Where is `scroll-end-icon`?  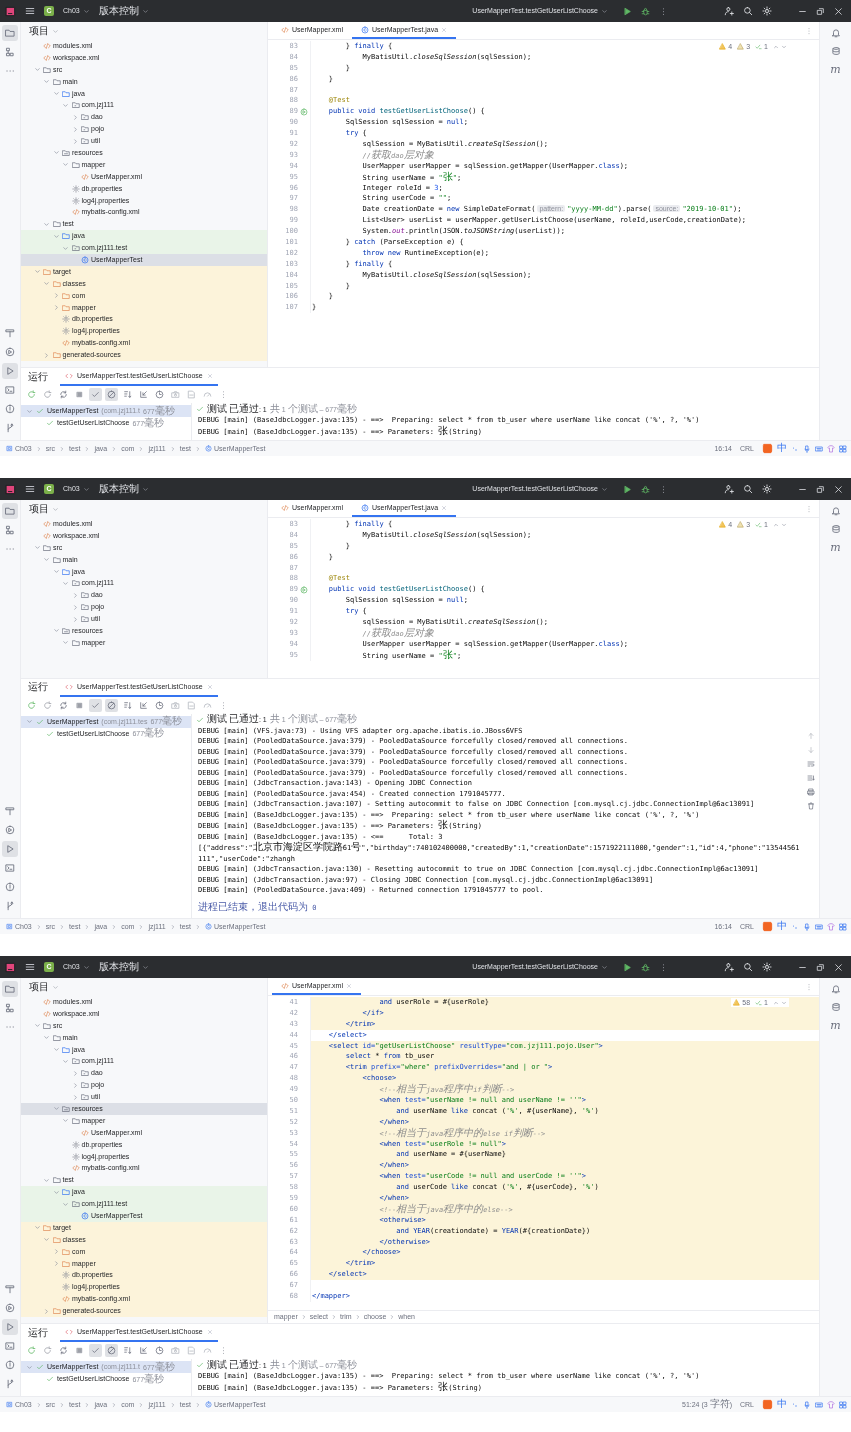
scroll-end-icon is located at coordinates (811, 777).